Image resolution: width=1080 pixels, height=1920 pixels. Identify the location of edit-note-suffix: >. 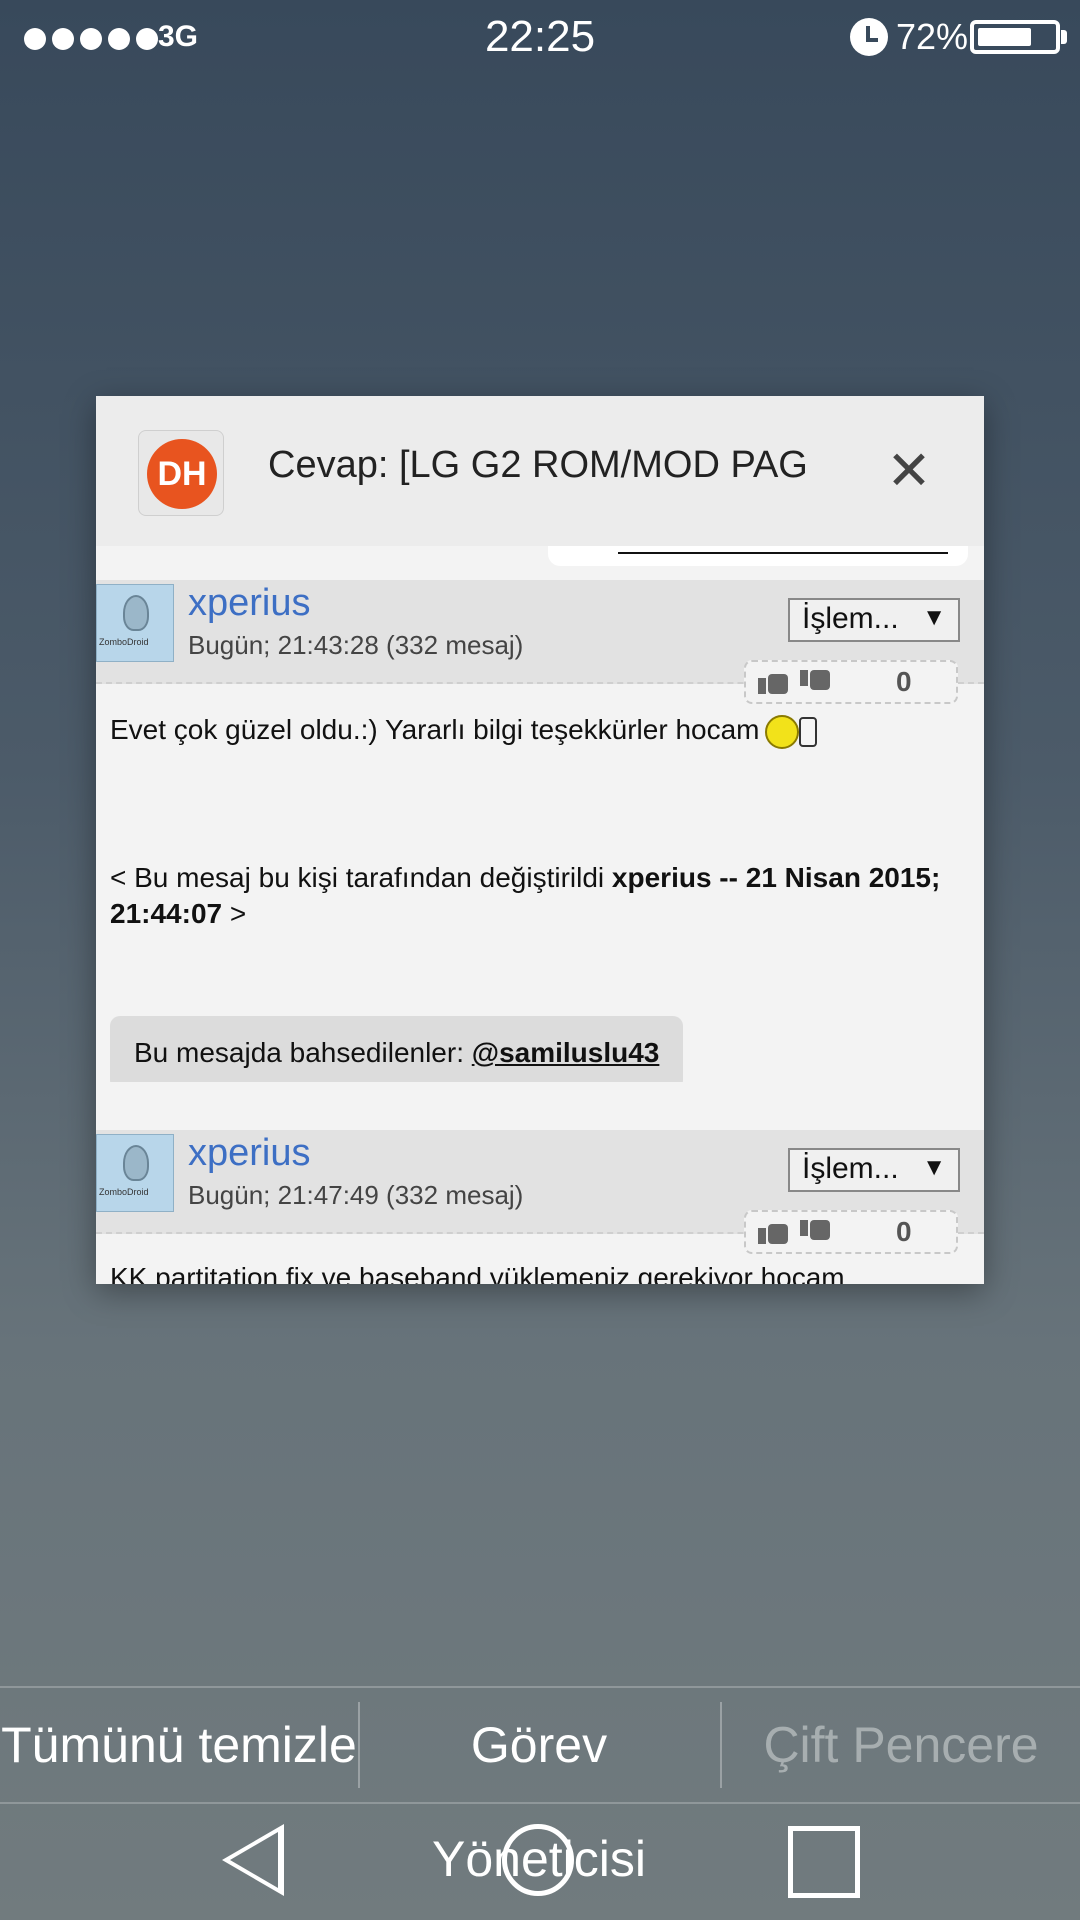
(234, 913).